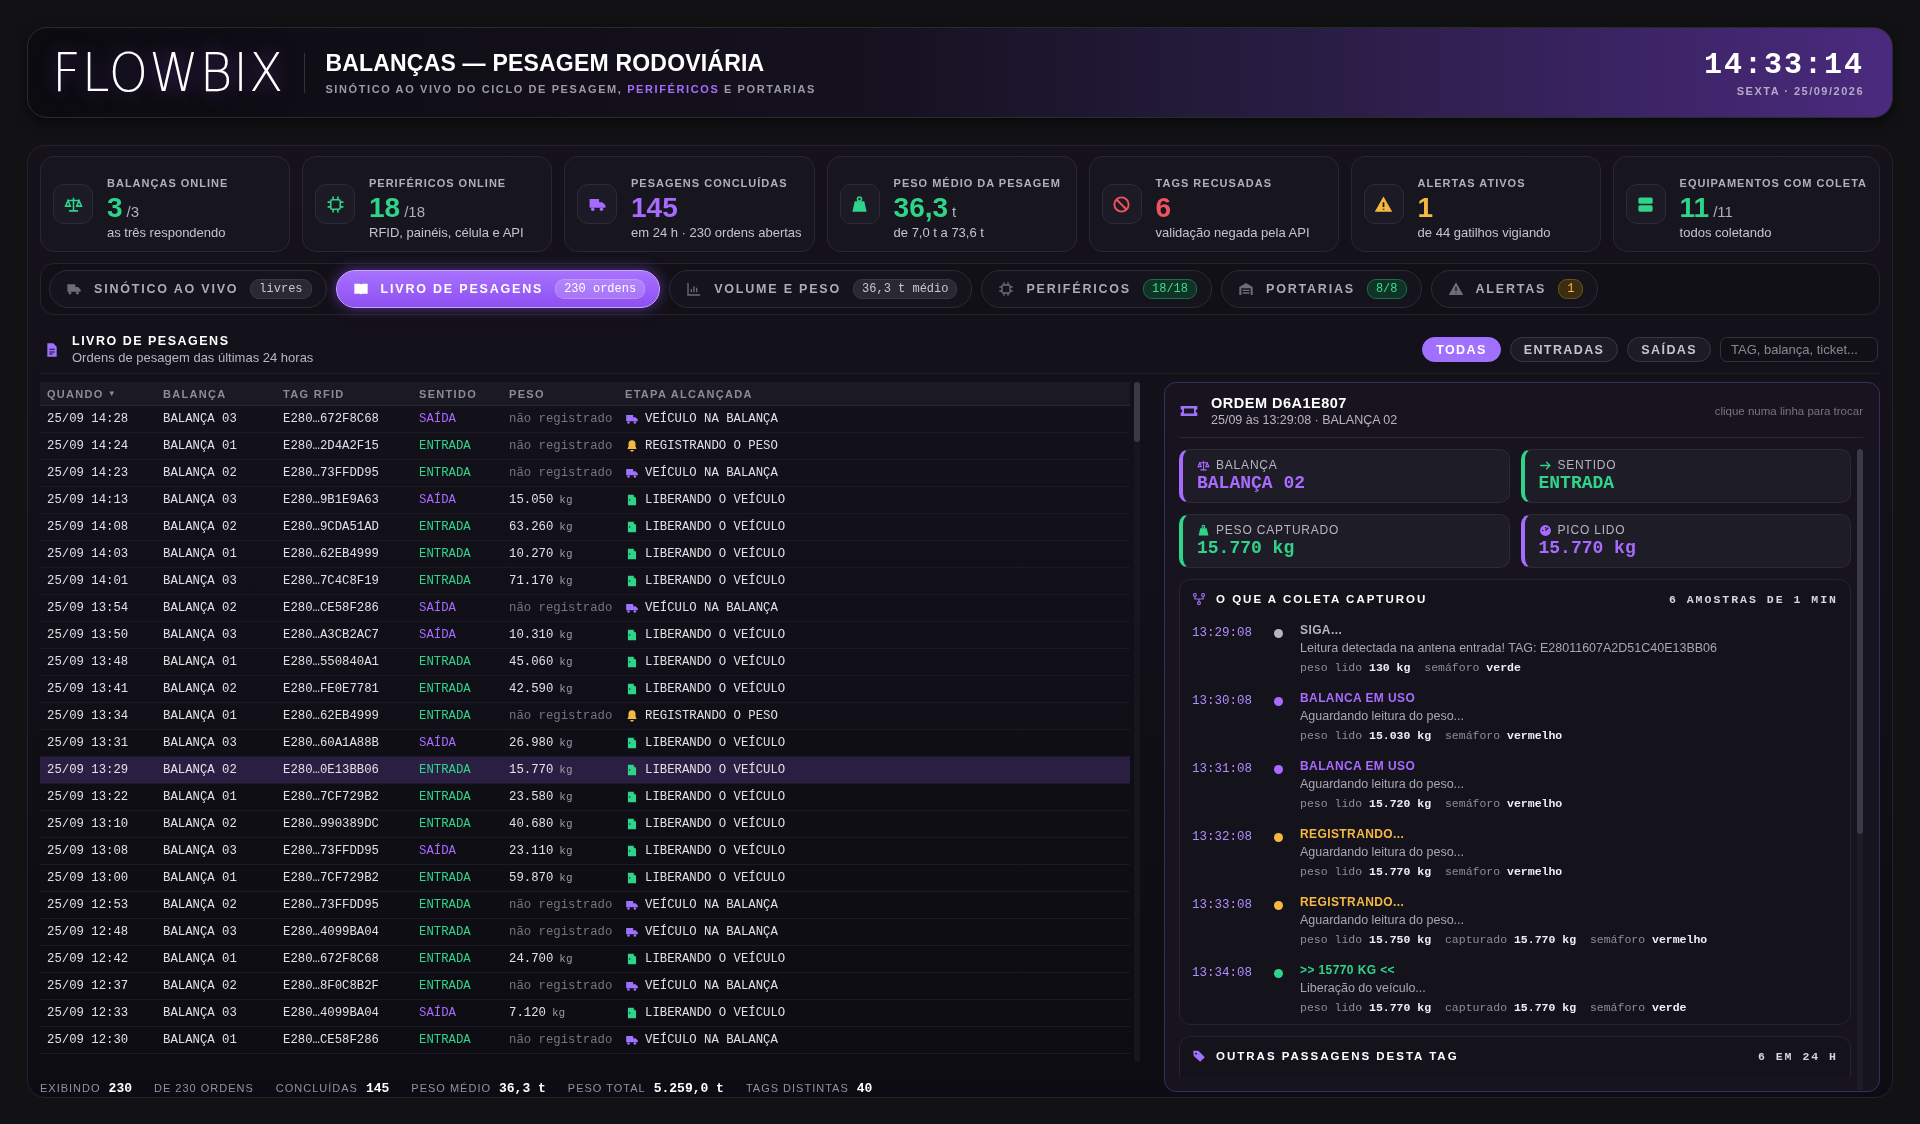 The image size is (1920, 1124). Describe the element at coordinates (585, 959) in the screenshot. I see `table-row: 25/09 12:42 BALANÇA 01 E280…672F8C68 ENTRADA 24.700 kg LIBERANDO O VEÍCULO` at that location.